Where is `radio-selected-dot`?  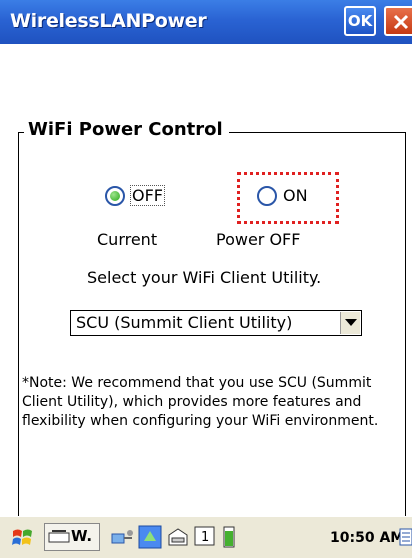 radio-selected-dot is located at coordinates (115, 196).